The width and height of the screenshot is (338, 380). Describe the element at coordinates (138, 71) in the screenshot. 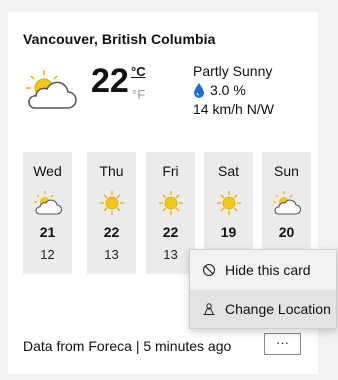

I see `celsius-toggle: °C` at that location.